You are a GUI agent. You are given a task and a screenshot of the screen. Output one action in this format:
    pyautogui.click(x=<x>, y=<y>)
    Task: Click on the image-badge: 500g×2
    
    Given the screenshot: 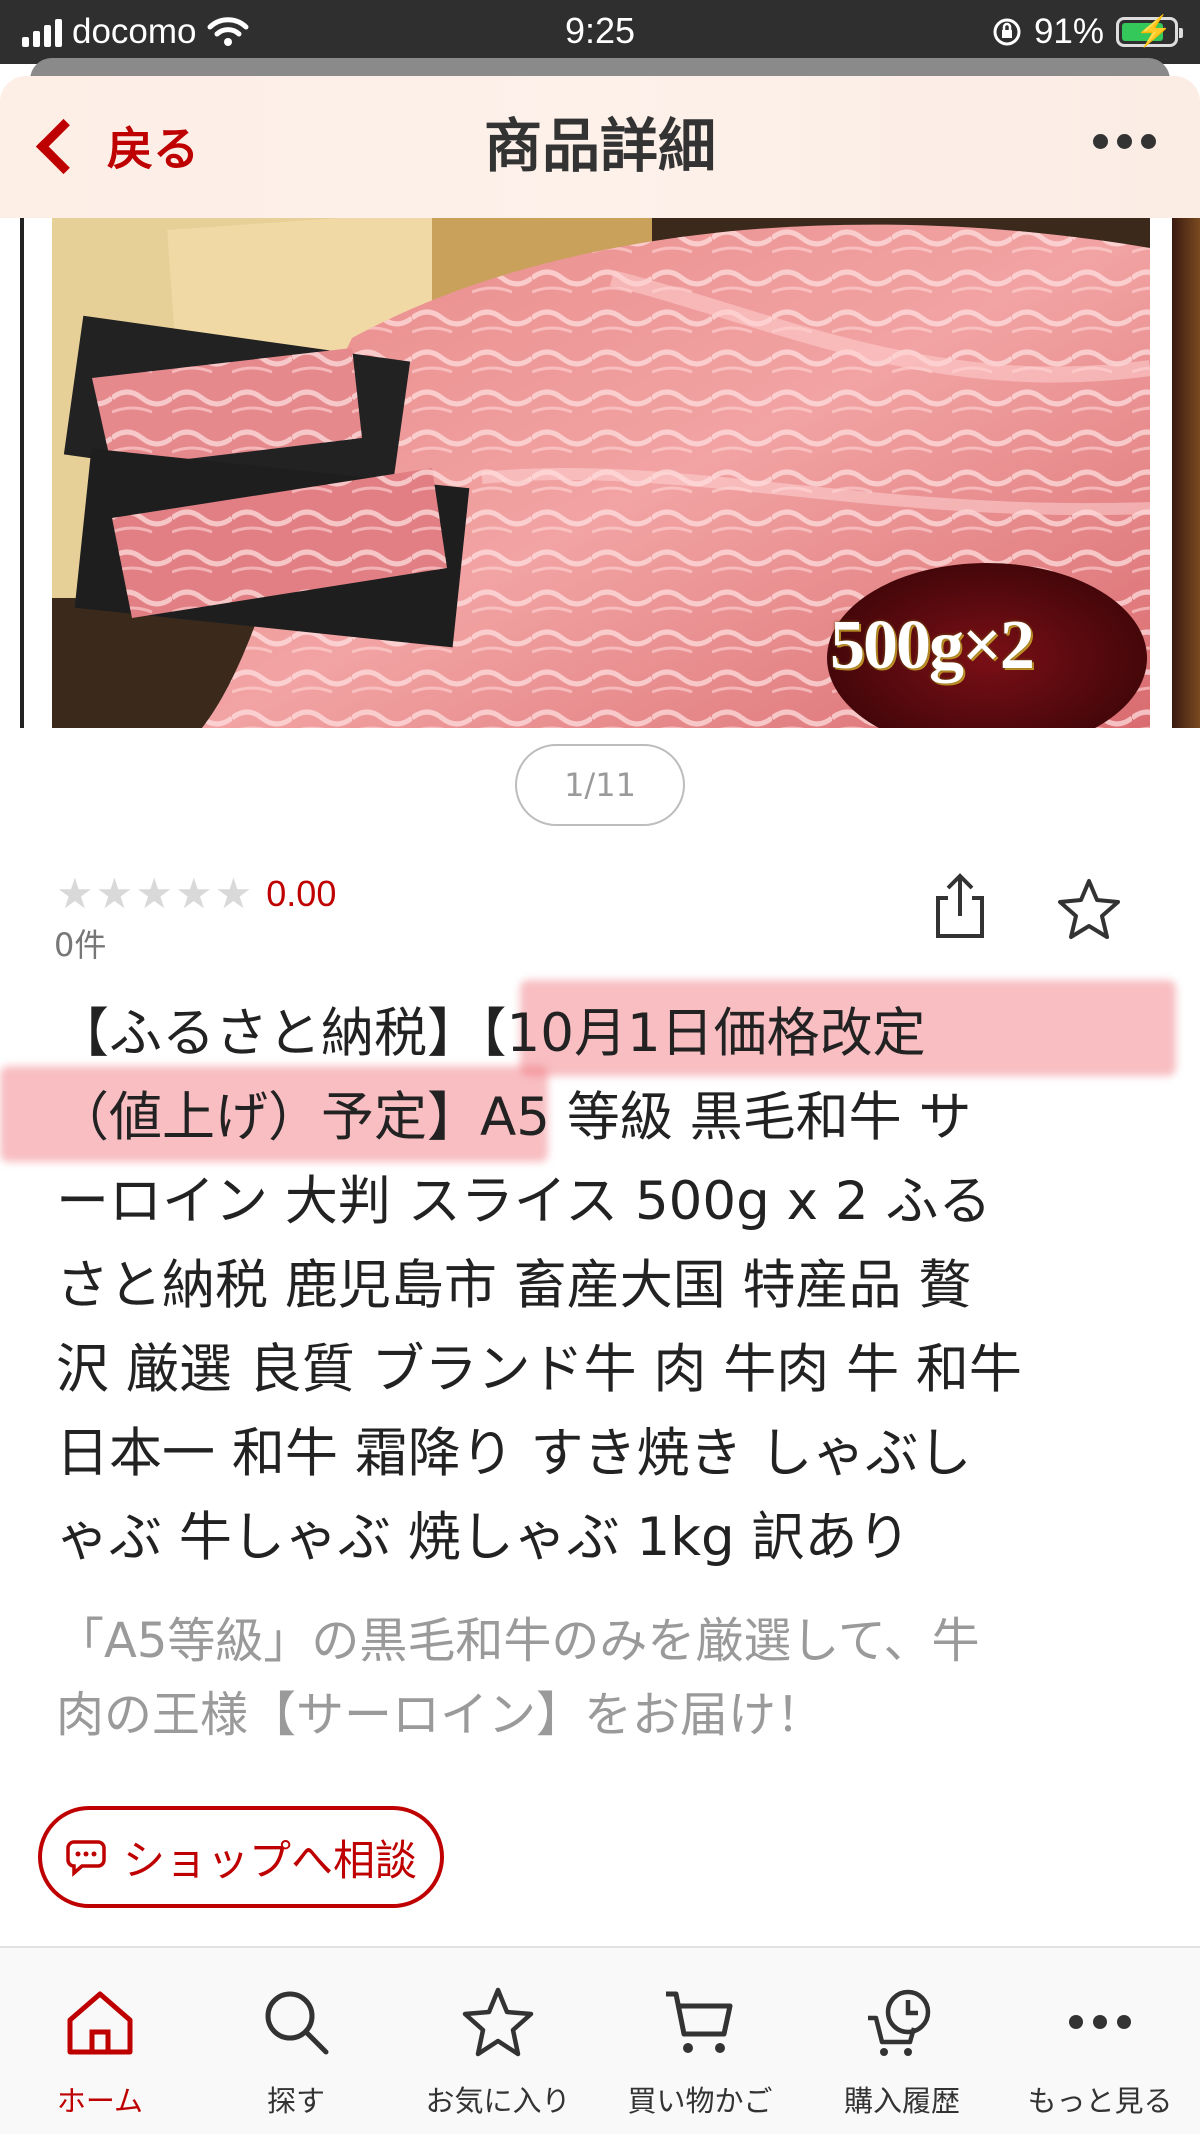 What is the action you would take?
    pyautogui.click(x=932, y=645)
    